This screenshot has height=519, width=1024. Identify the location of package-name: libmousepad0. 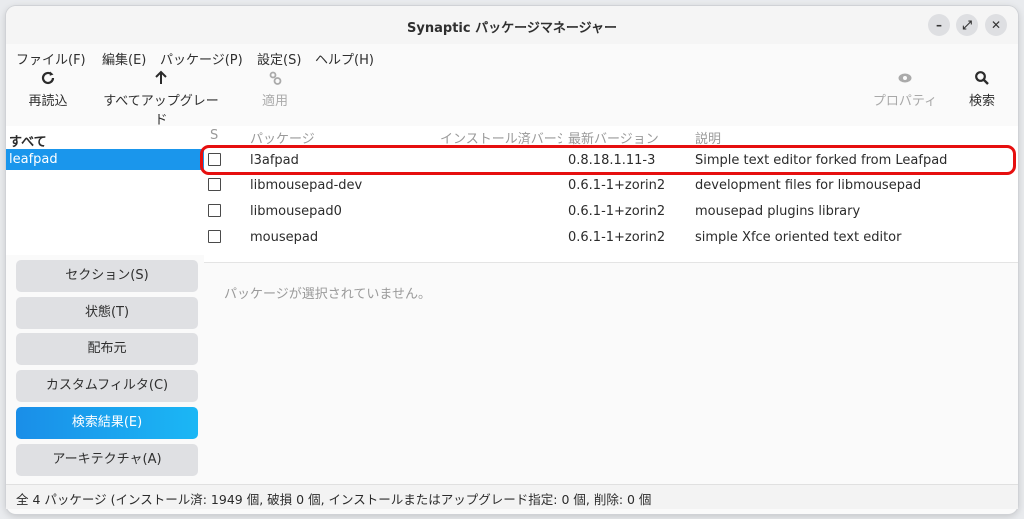
(296, 211).